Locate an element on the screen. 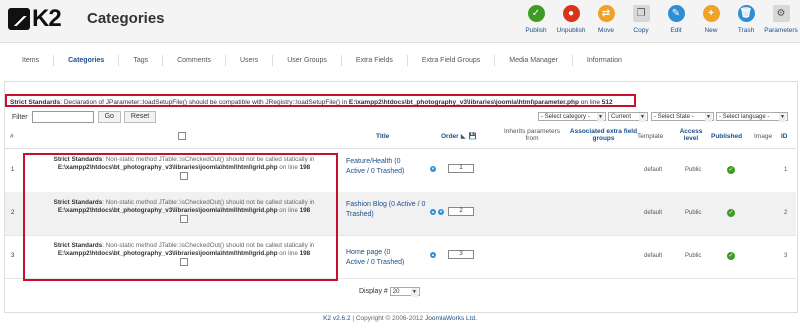  current-select: Current is located at coordinates (628, 117).